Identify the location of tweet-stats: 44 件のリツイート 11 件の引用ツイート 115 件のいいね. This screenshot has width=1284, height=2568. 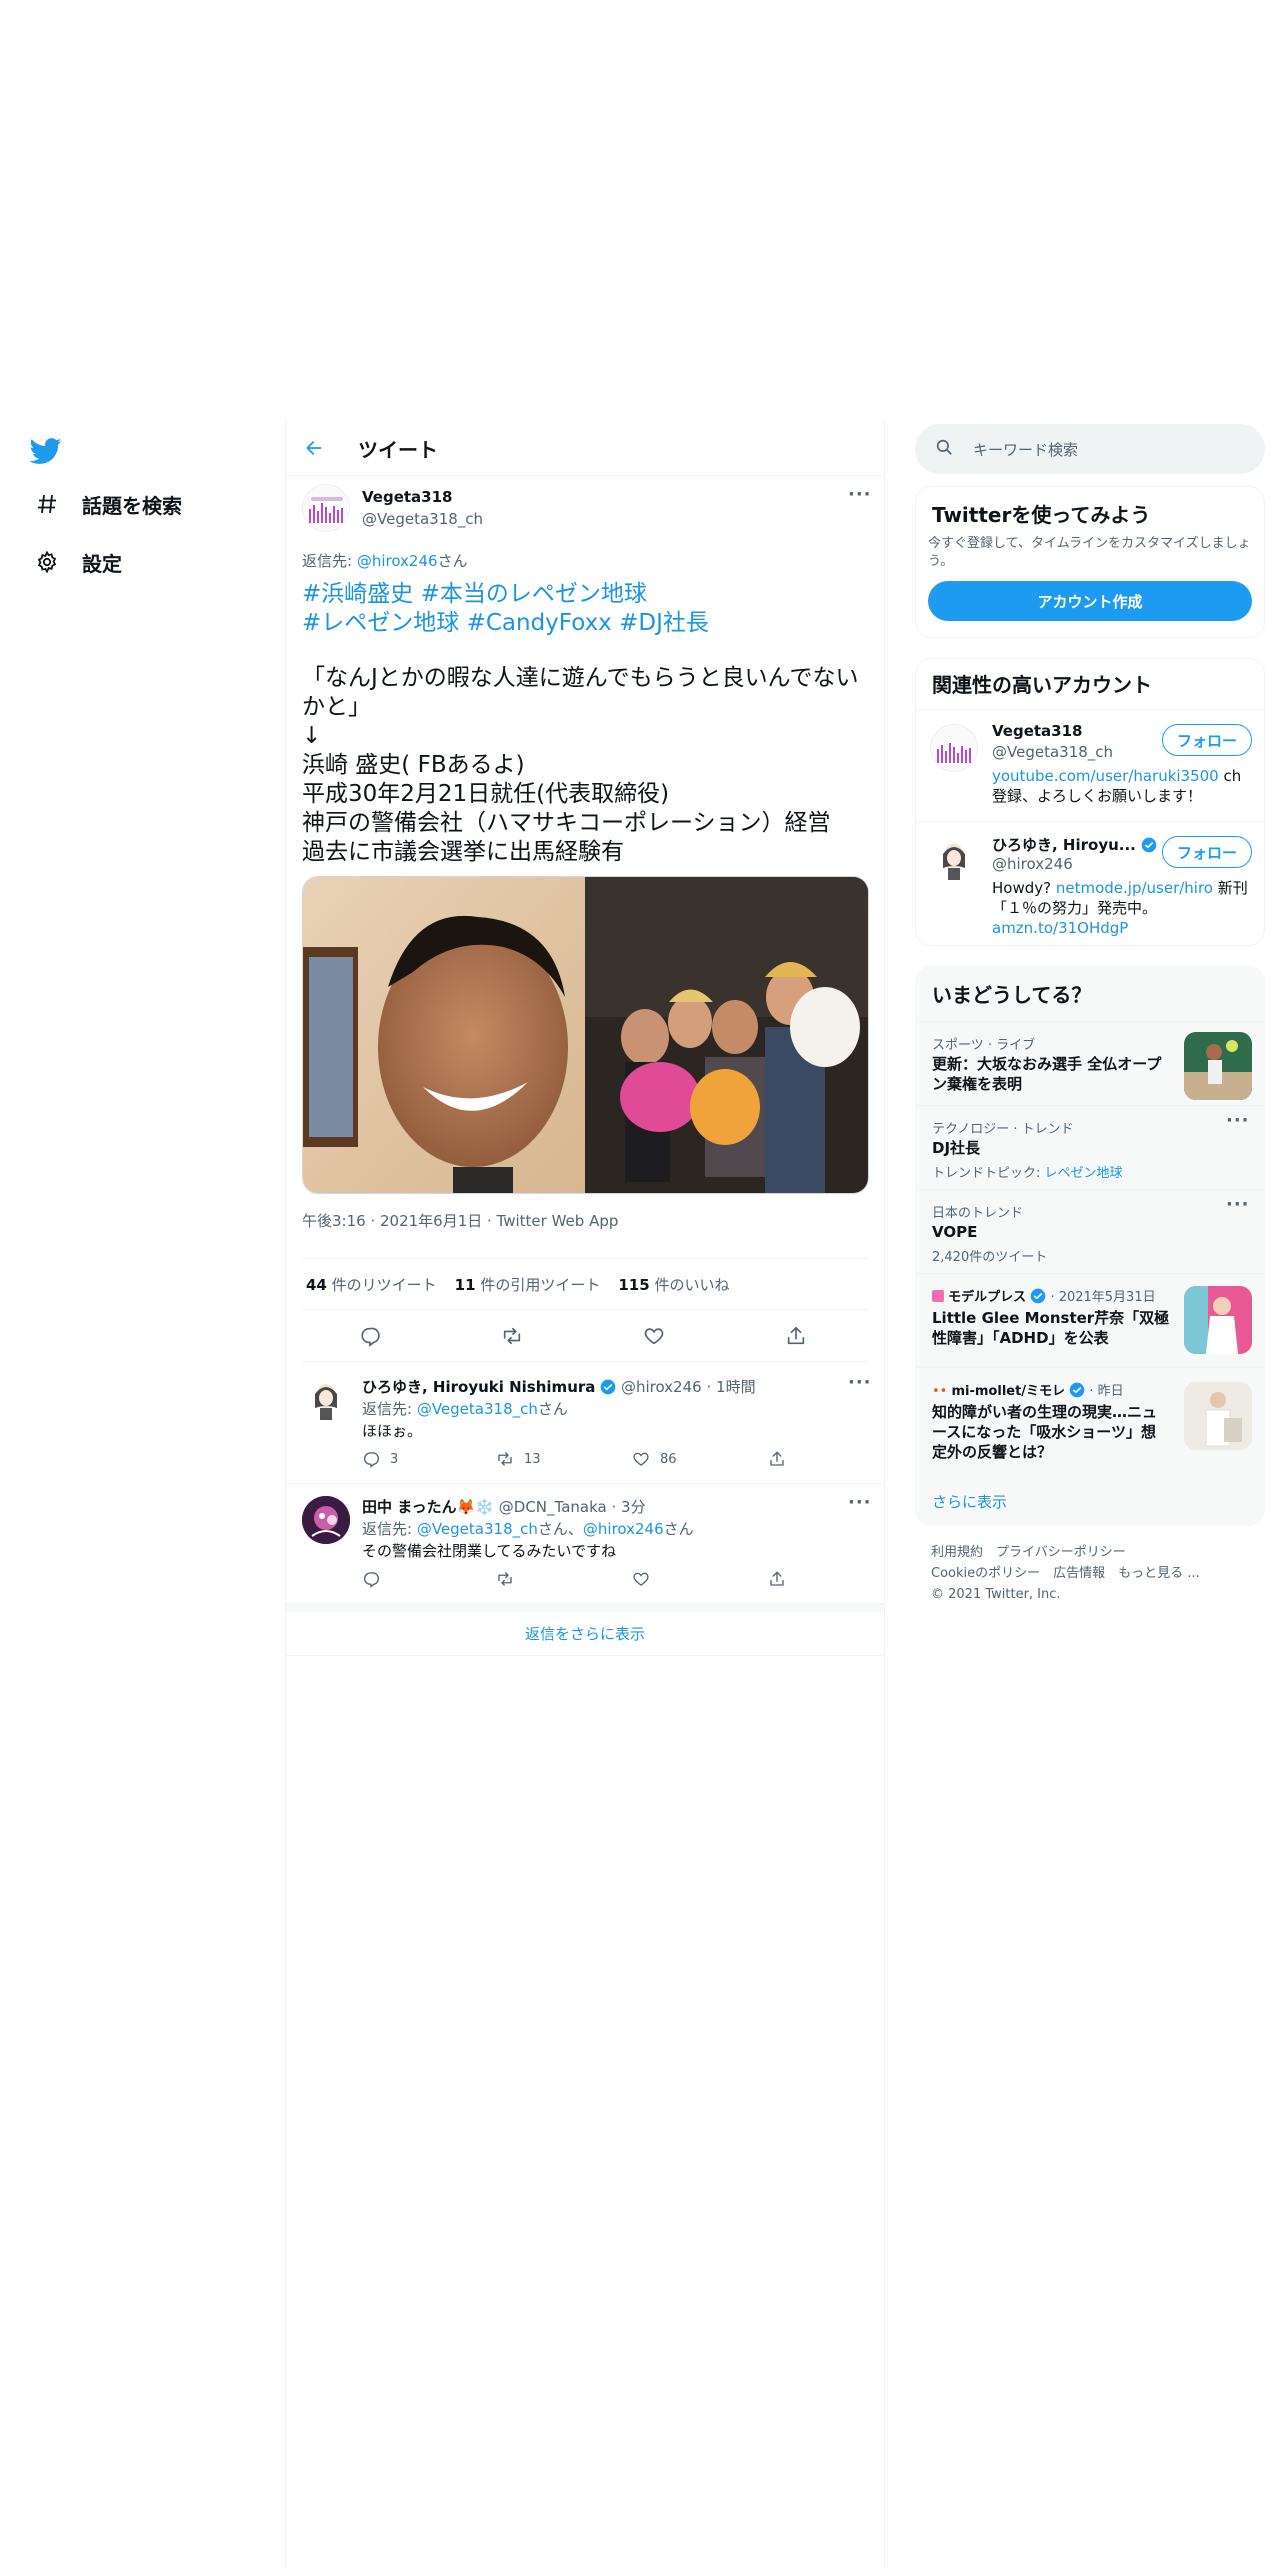
(585, 1284).